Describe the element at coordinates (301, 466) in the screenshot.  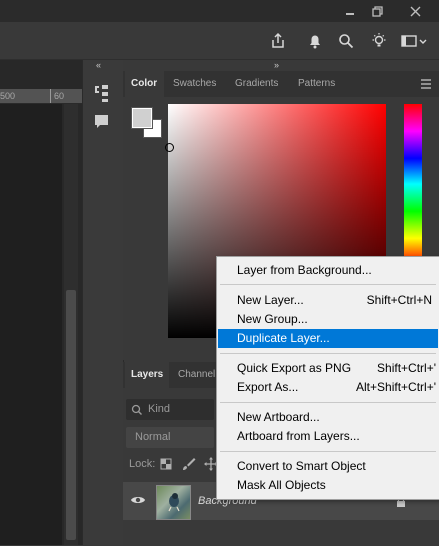
I see `menu-item-label: Convert to Smart Object` at that location.